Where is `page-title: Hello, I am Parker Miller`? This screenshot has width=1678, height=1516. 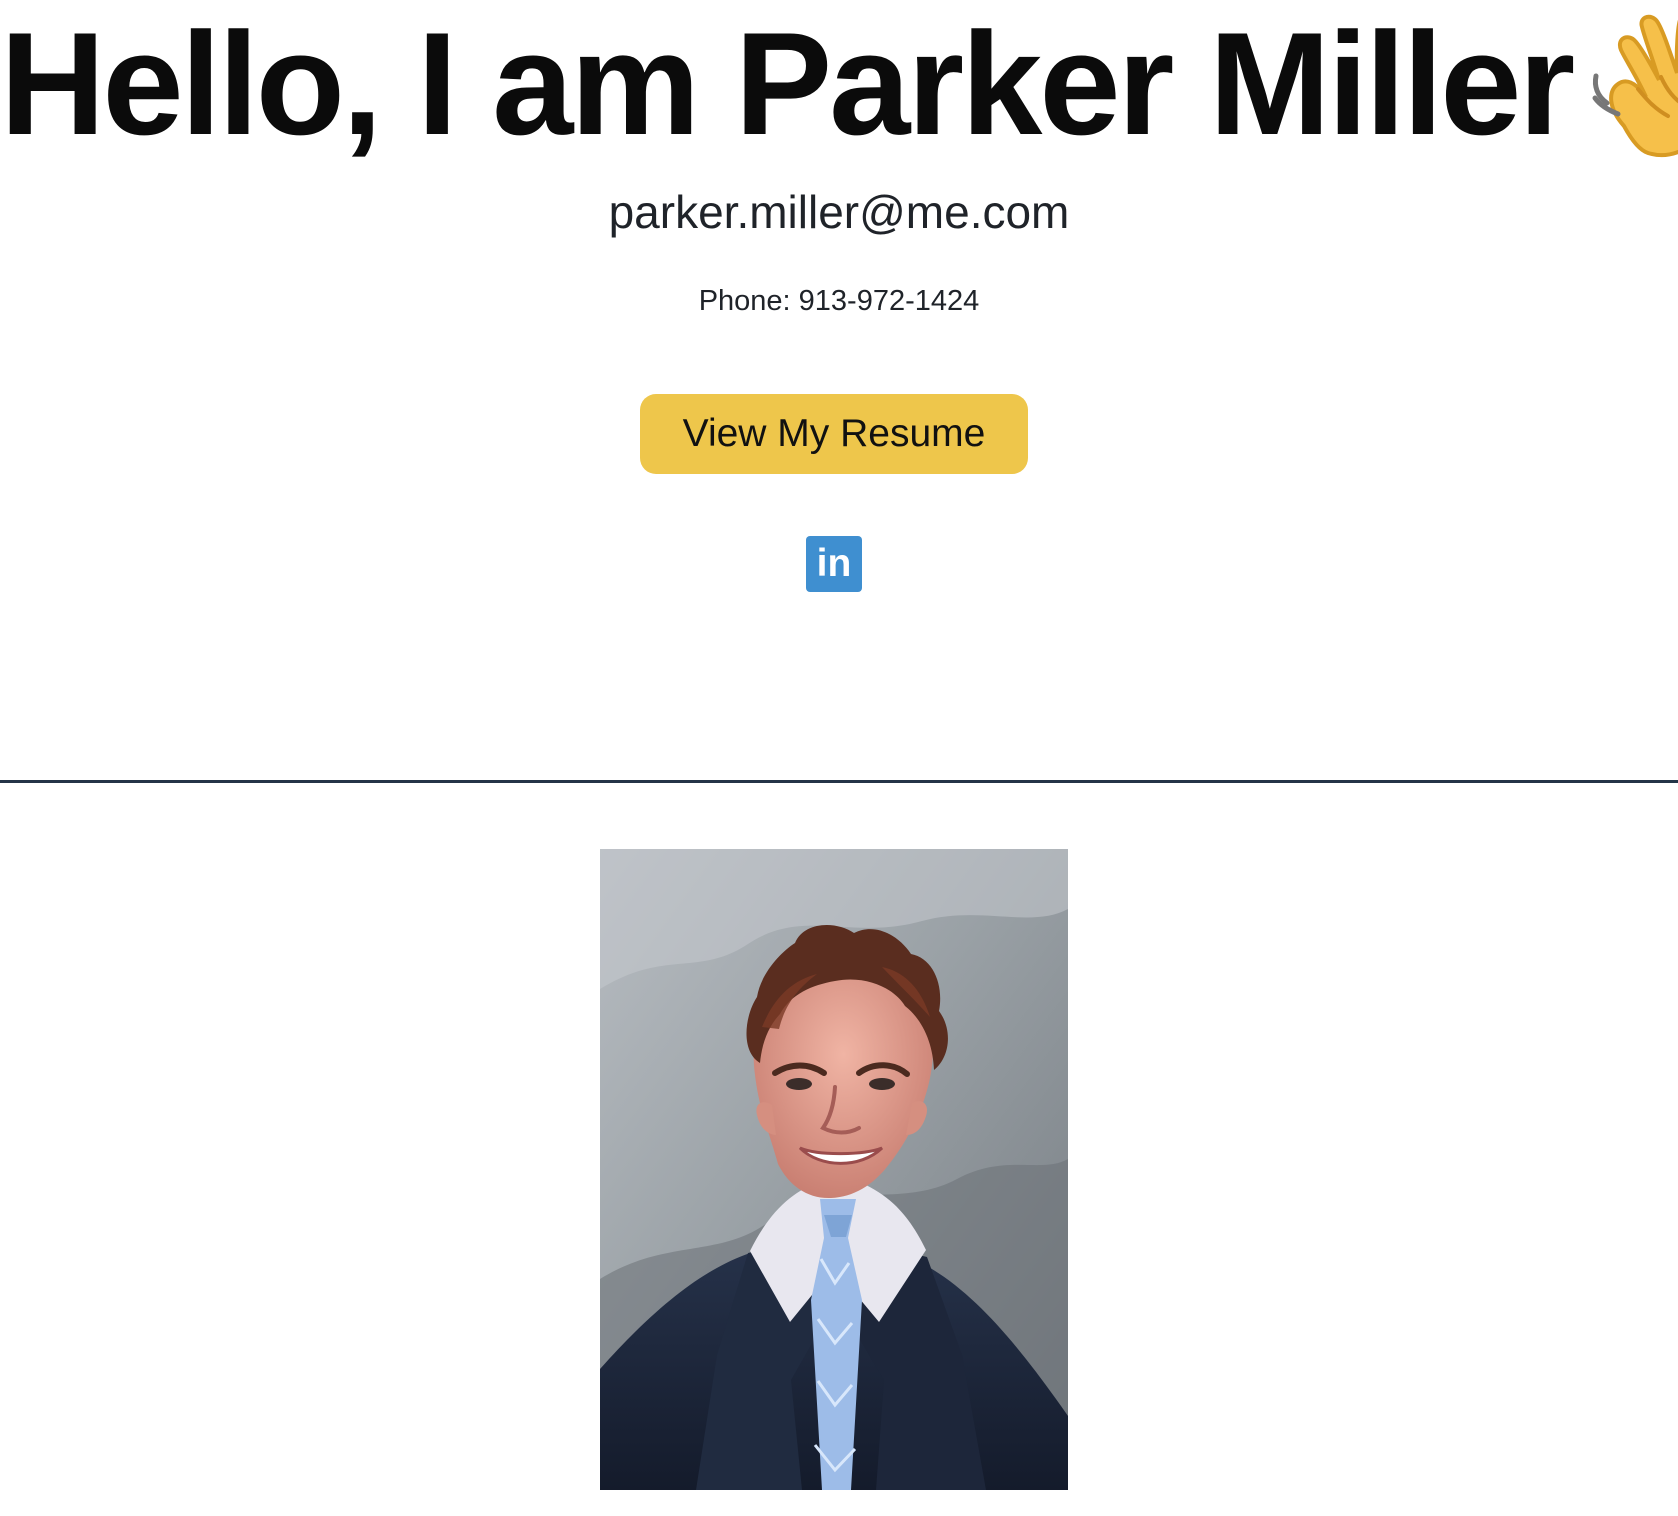 page-title: Hello, I am Parker Miller is located at coordinates (839, 84).